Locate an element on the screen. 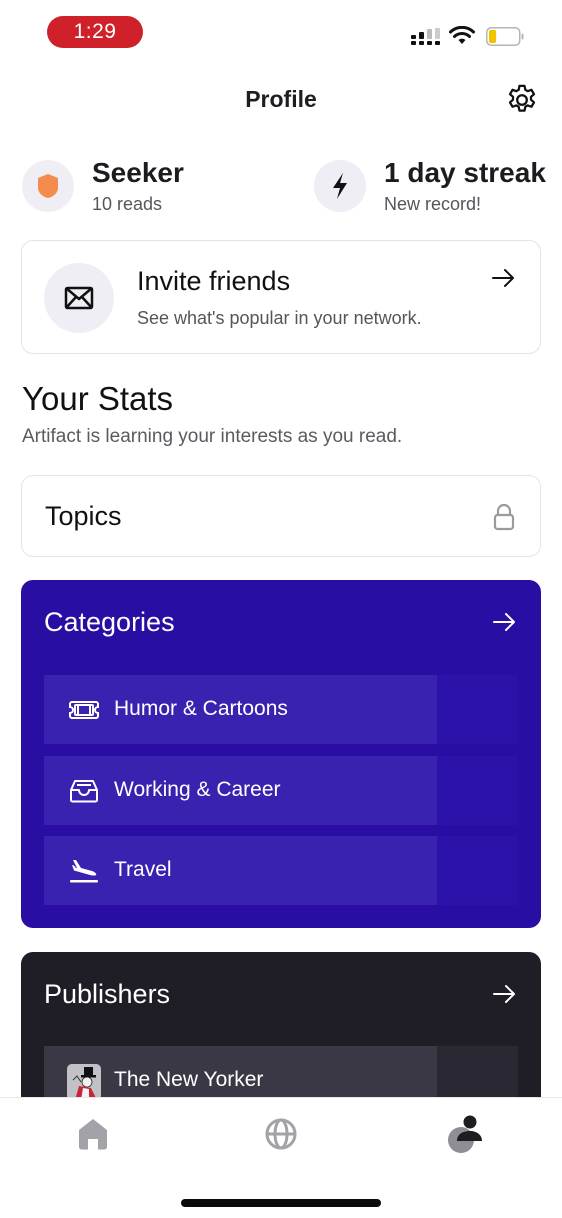 The height and width of the screenshot is (1218, 562). badge-title: 1 day streak is located at coordinates (465, 172).